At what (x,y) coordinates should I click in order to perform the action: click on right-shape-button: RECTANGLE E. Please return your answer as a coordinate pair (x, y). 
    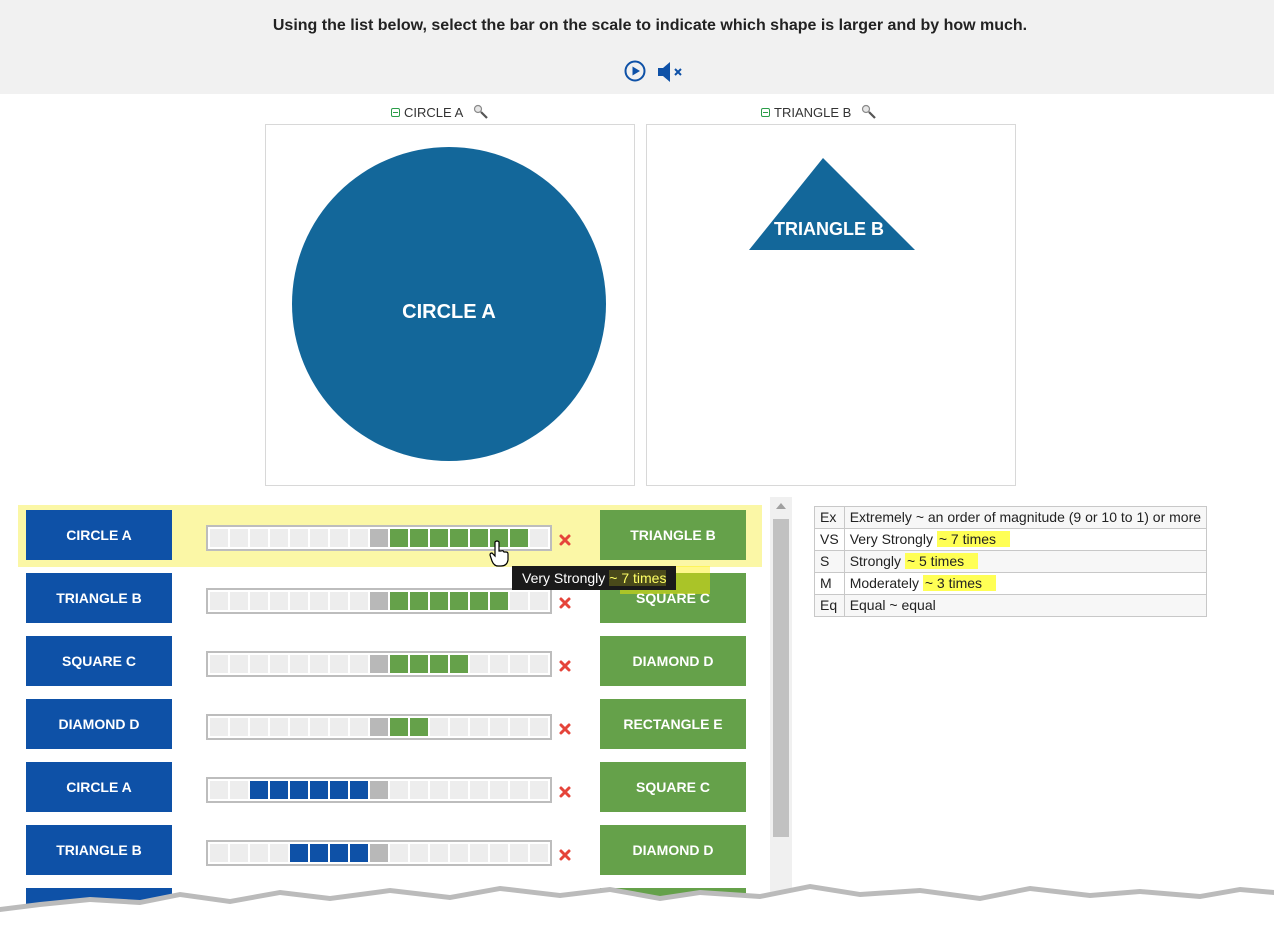
    Looking at the image, I should click on (673, 724).